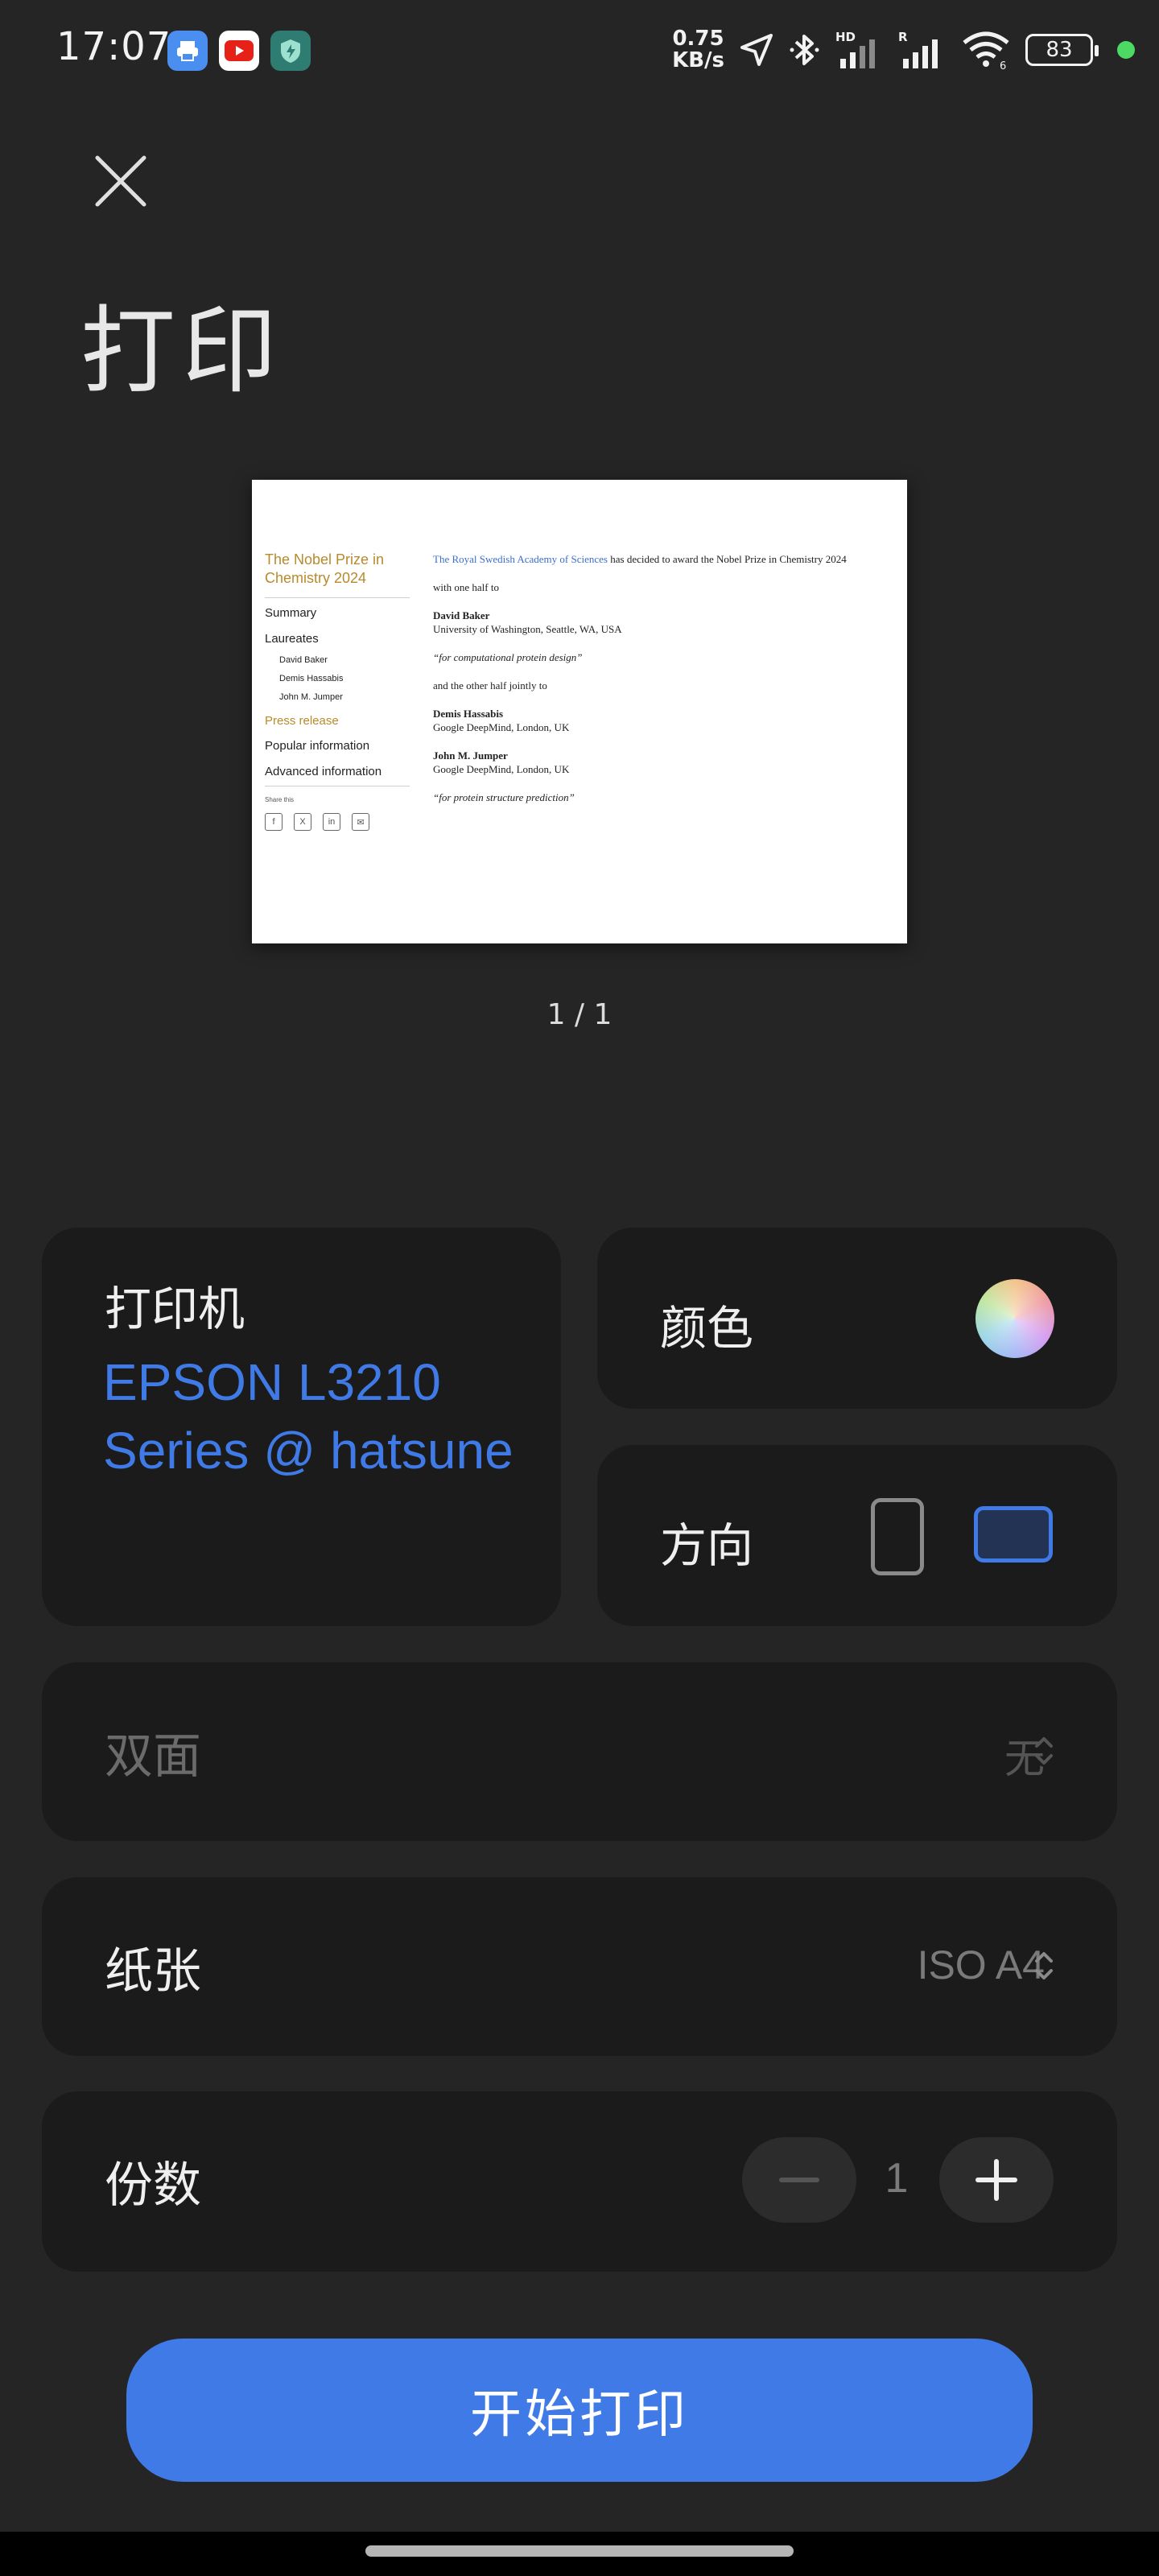 This screenshot has width=1159, height=2576. Describe the element at coordinates (461, 615) in the screenshot. I see `preview-laureate-name: David Baker` at that location.